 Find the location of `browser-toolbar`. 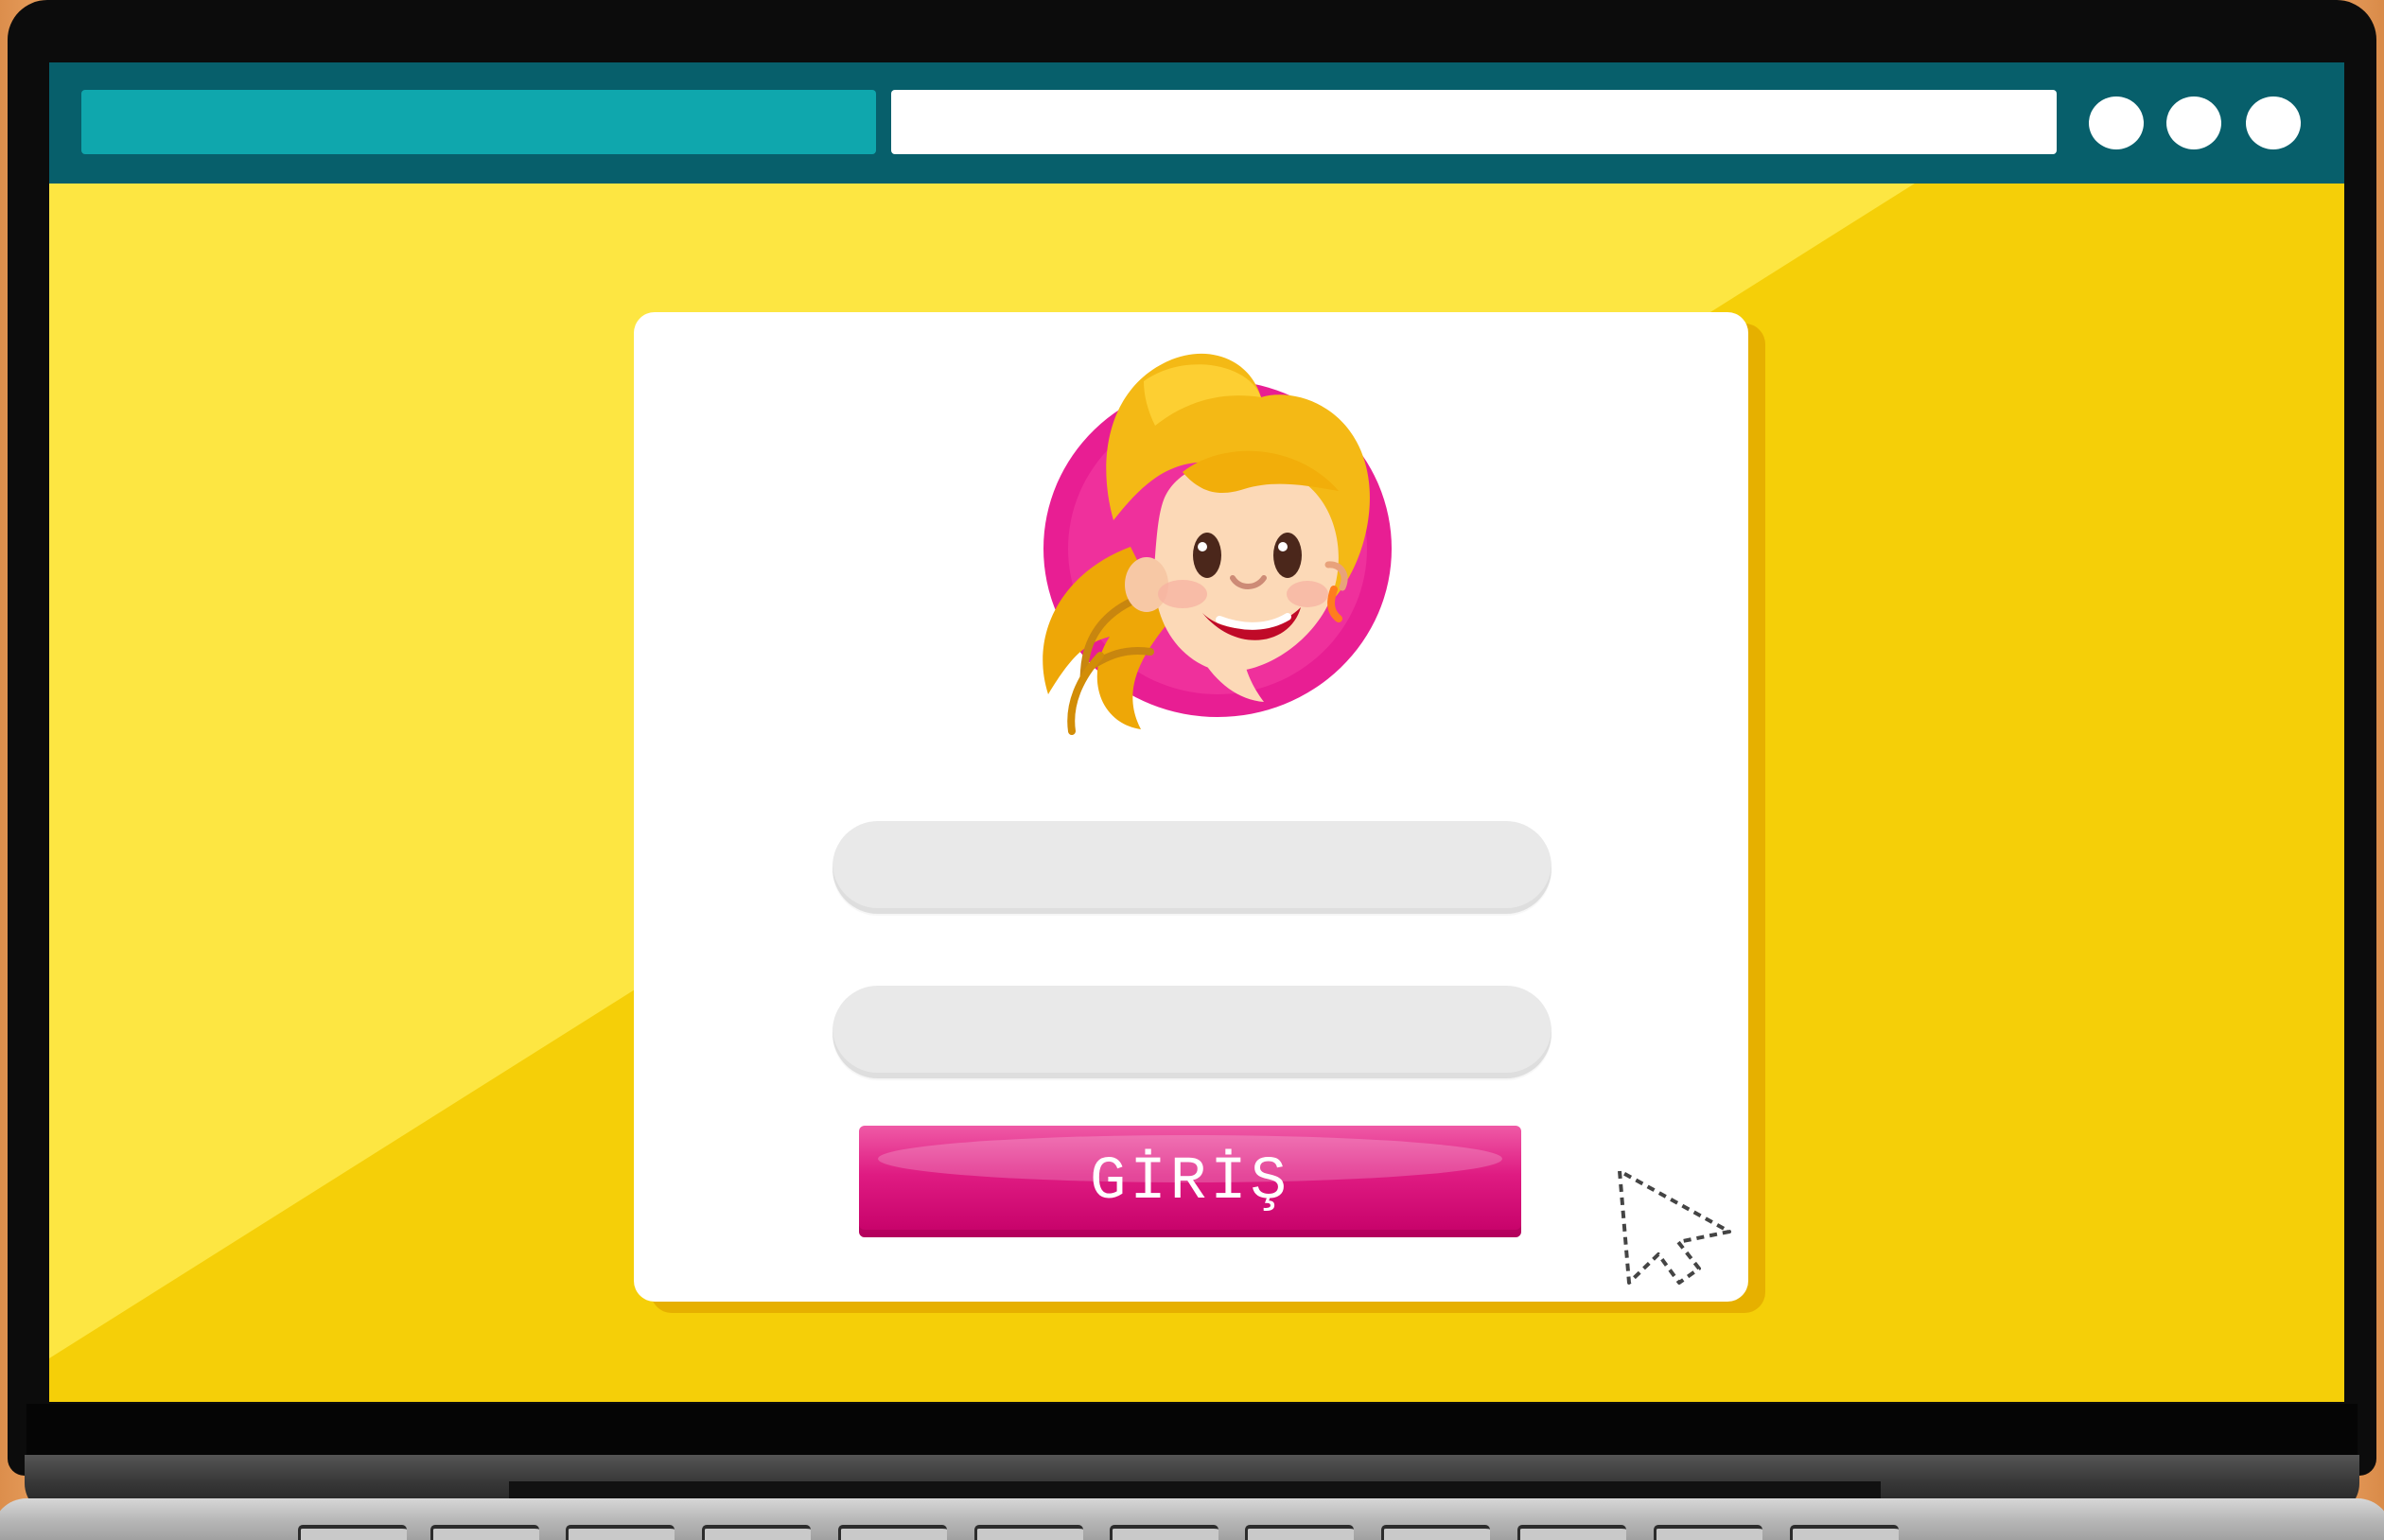

browser-toolbar is located at coordinates (1196, 123).